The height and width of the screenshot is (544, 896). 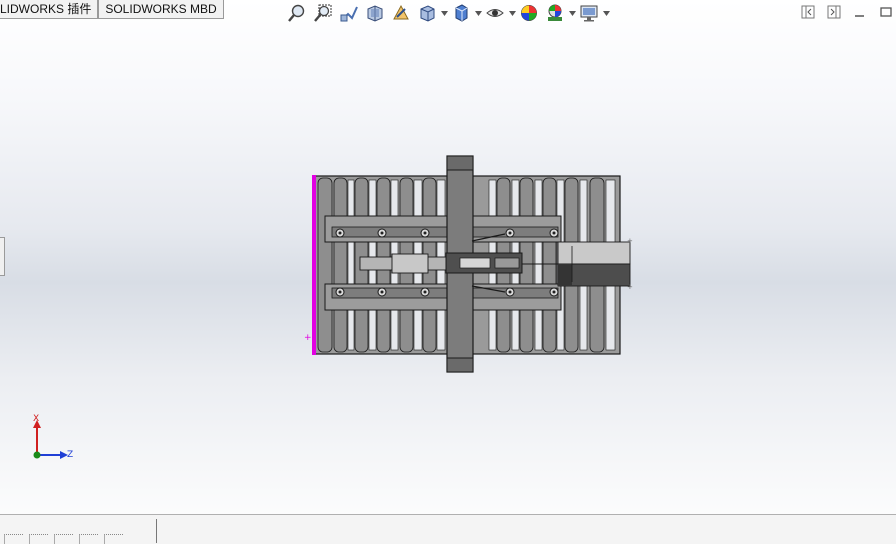 What do you see at coordinates (589, 13) in the screenshot?
I see `view-settings-icon` at bounding box center [589, 13].